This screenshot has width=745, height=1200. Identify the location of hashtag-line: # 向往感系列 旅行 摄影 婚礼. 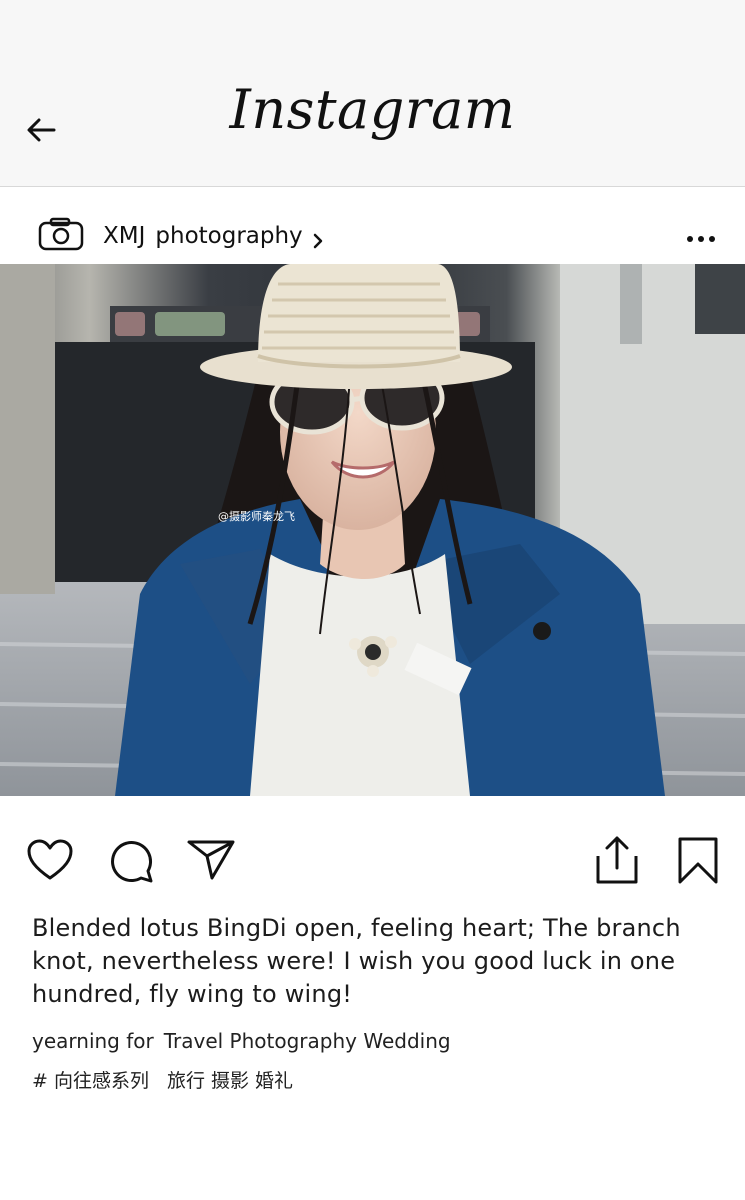
(162, 1079).